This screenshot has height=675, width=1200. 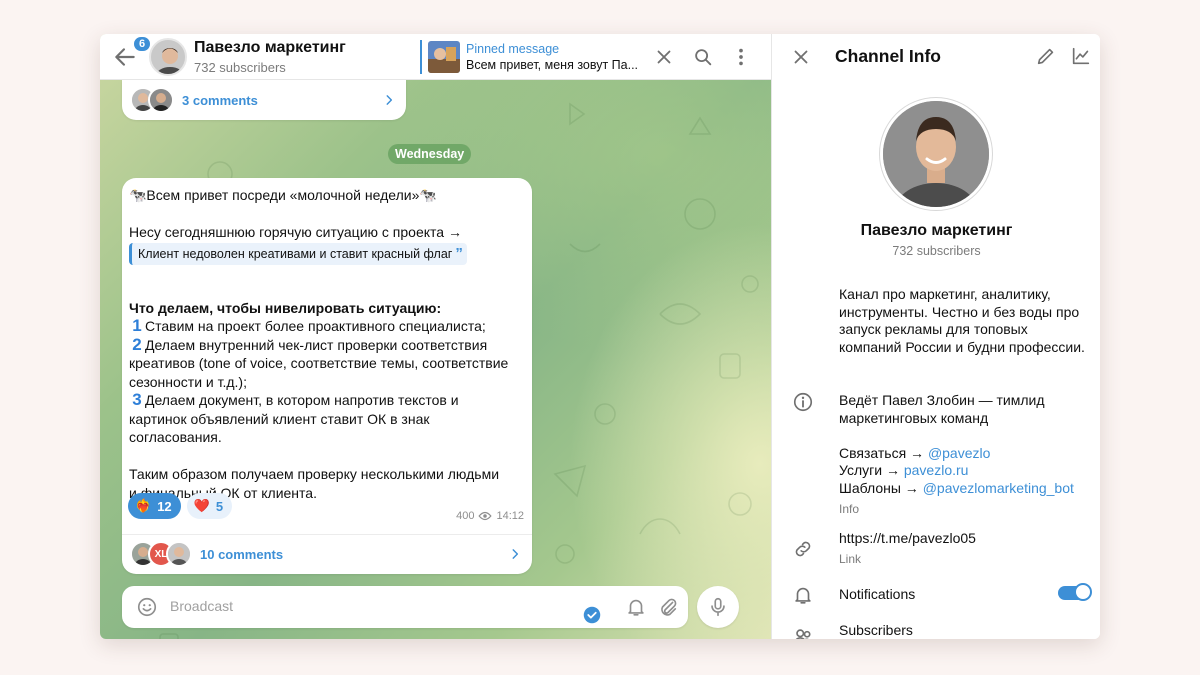 I want to click on message-composer: Broadcast, so click(x=405, y=607).